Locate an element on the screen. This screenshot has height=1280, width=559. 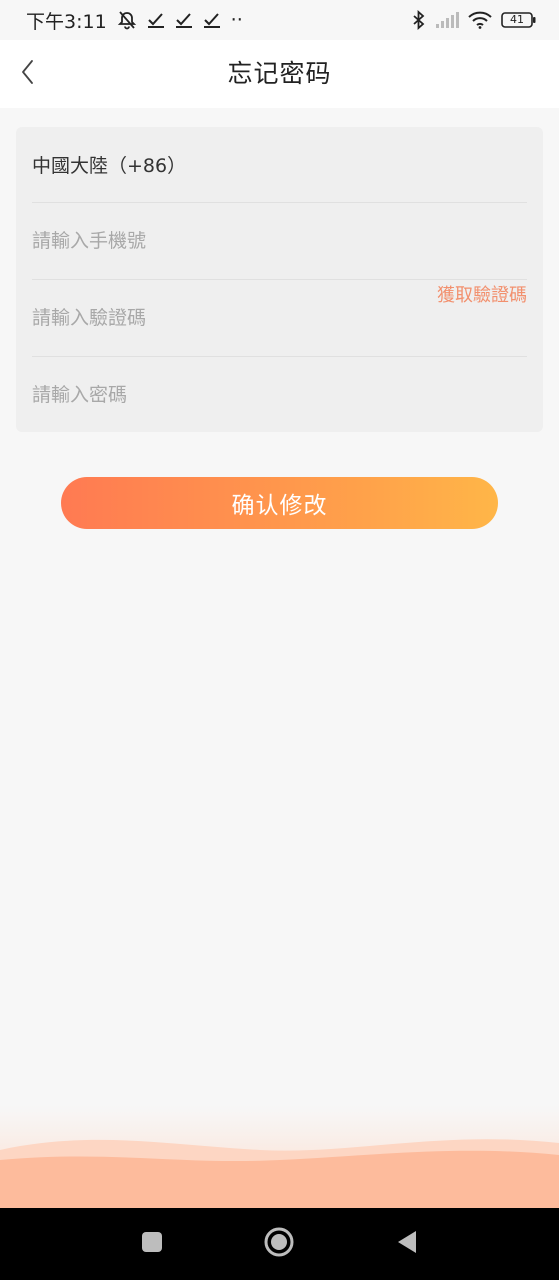
status-left: 下午3:11 ·· is located at coordinates (134, 20).